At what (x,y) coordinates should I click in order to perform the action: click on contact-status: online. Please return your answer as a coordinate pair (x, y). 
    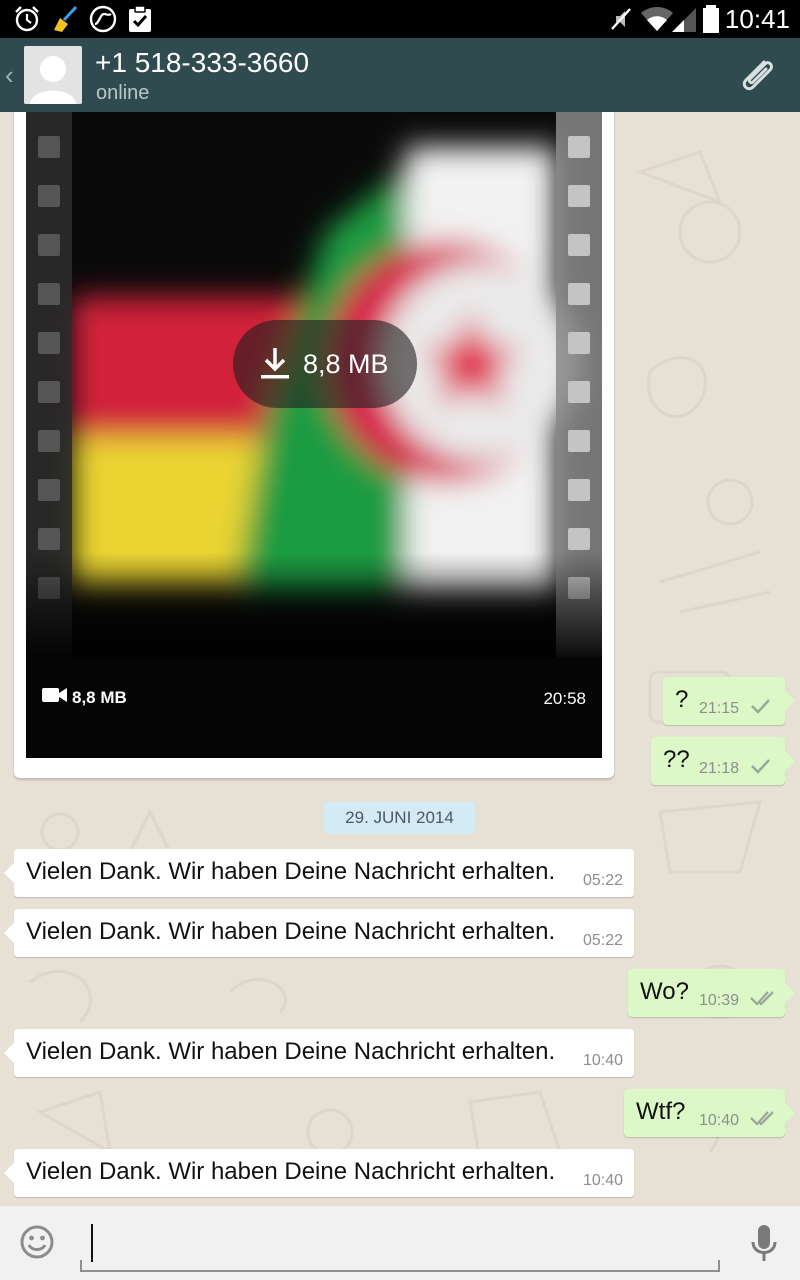
    Looking at the image, I should click on (123, 93).